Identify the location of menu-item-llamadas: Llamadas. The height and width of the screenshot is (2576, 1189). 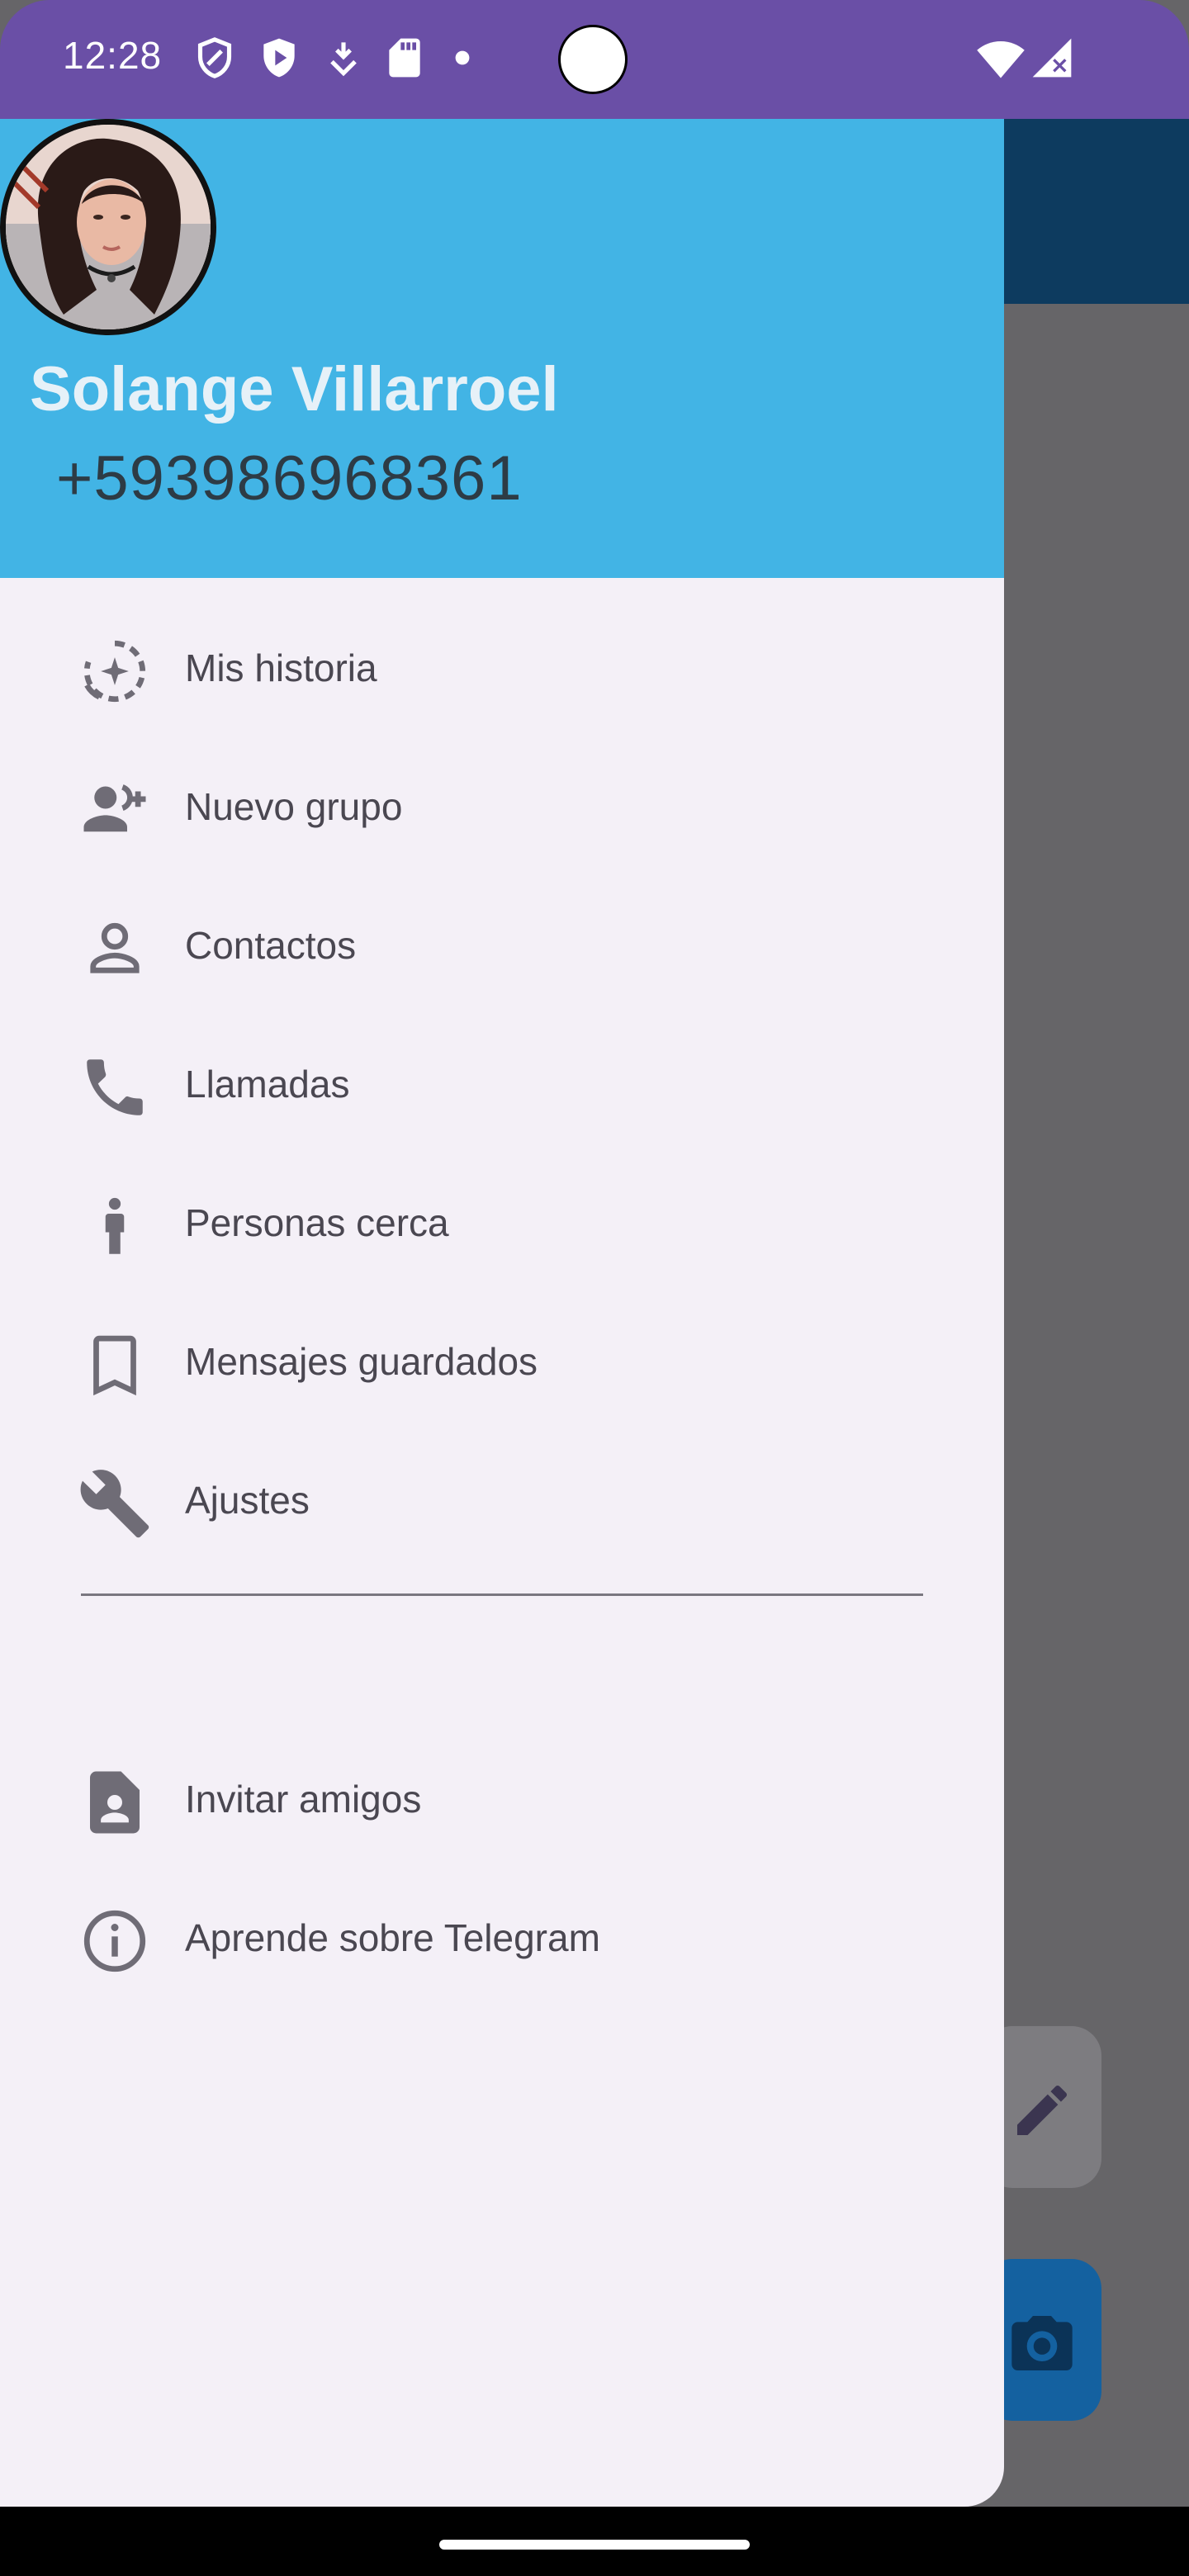
(502, 1086).